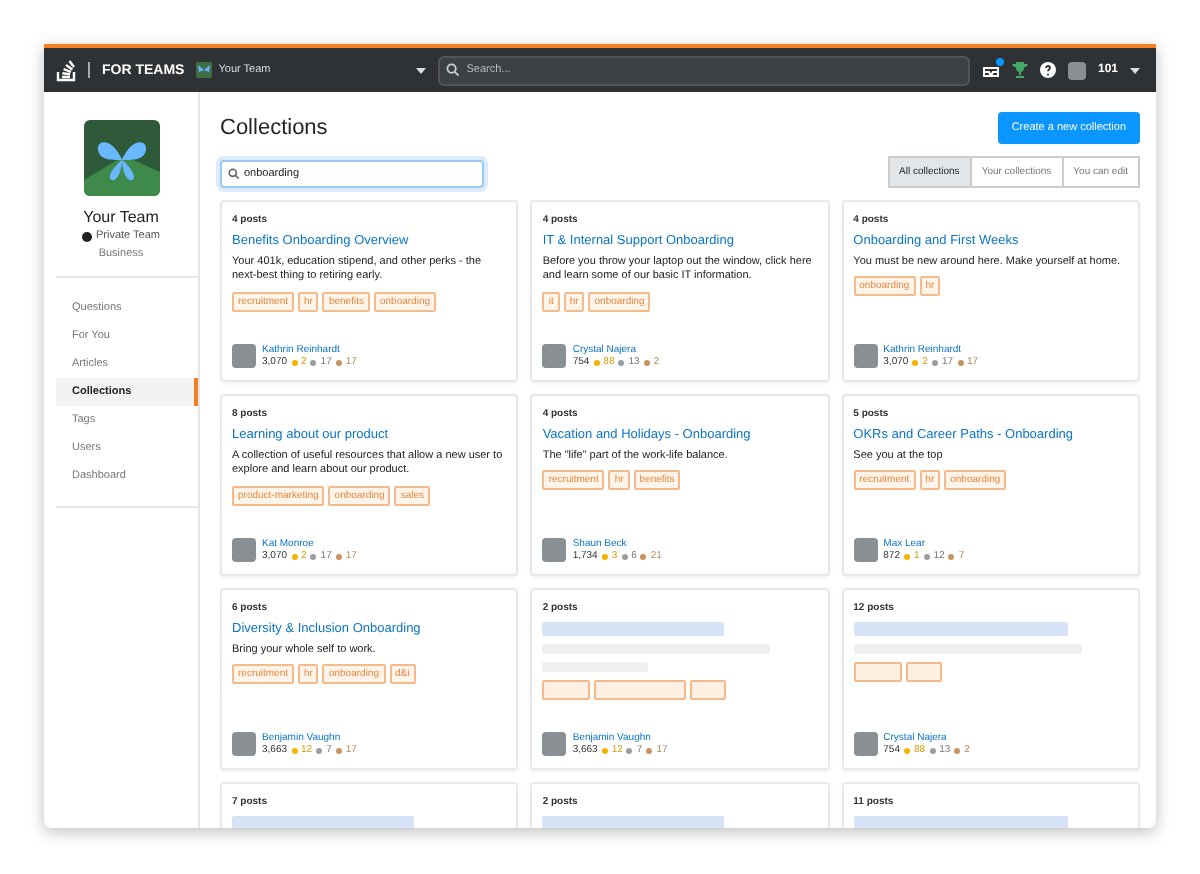 The image size is (1200, 874). I want to click on help-icon, so click(1047, 70).